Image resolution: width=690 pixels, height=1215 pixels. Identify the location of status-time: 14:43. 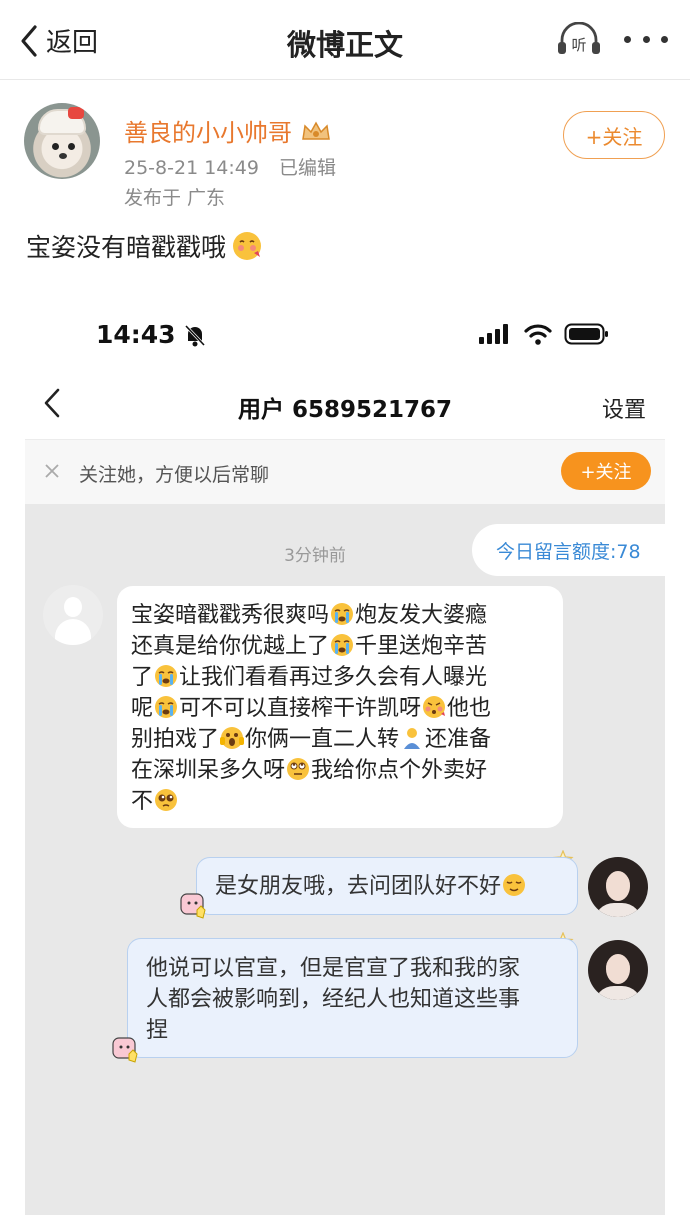
(151, 334).